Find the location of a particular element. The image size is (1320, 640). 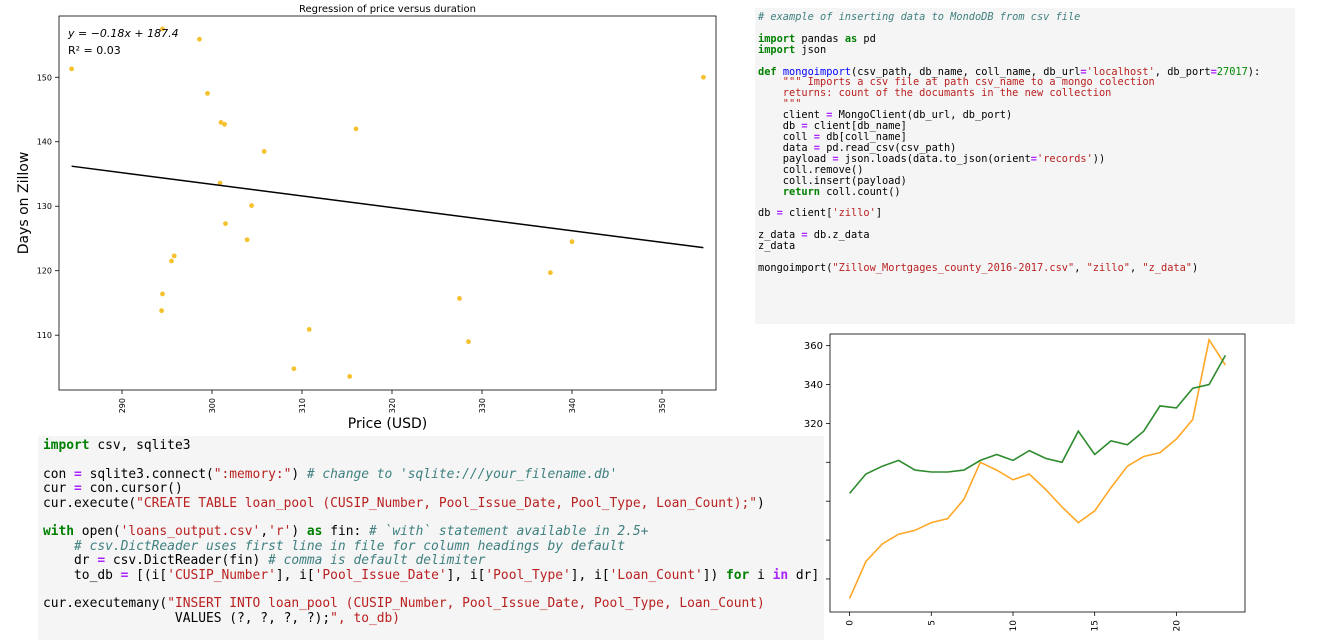

x-tick-label: 15 is located at coordinates (1096, 625).